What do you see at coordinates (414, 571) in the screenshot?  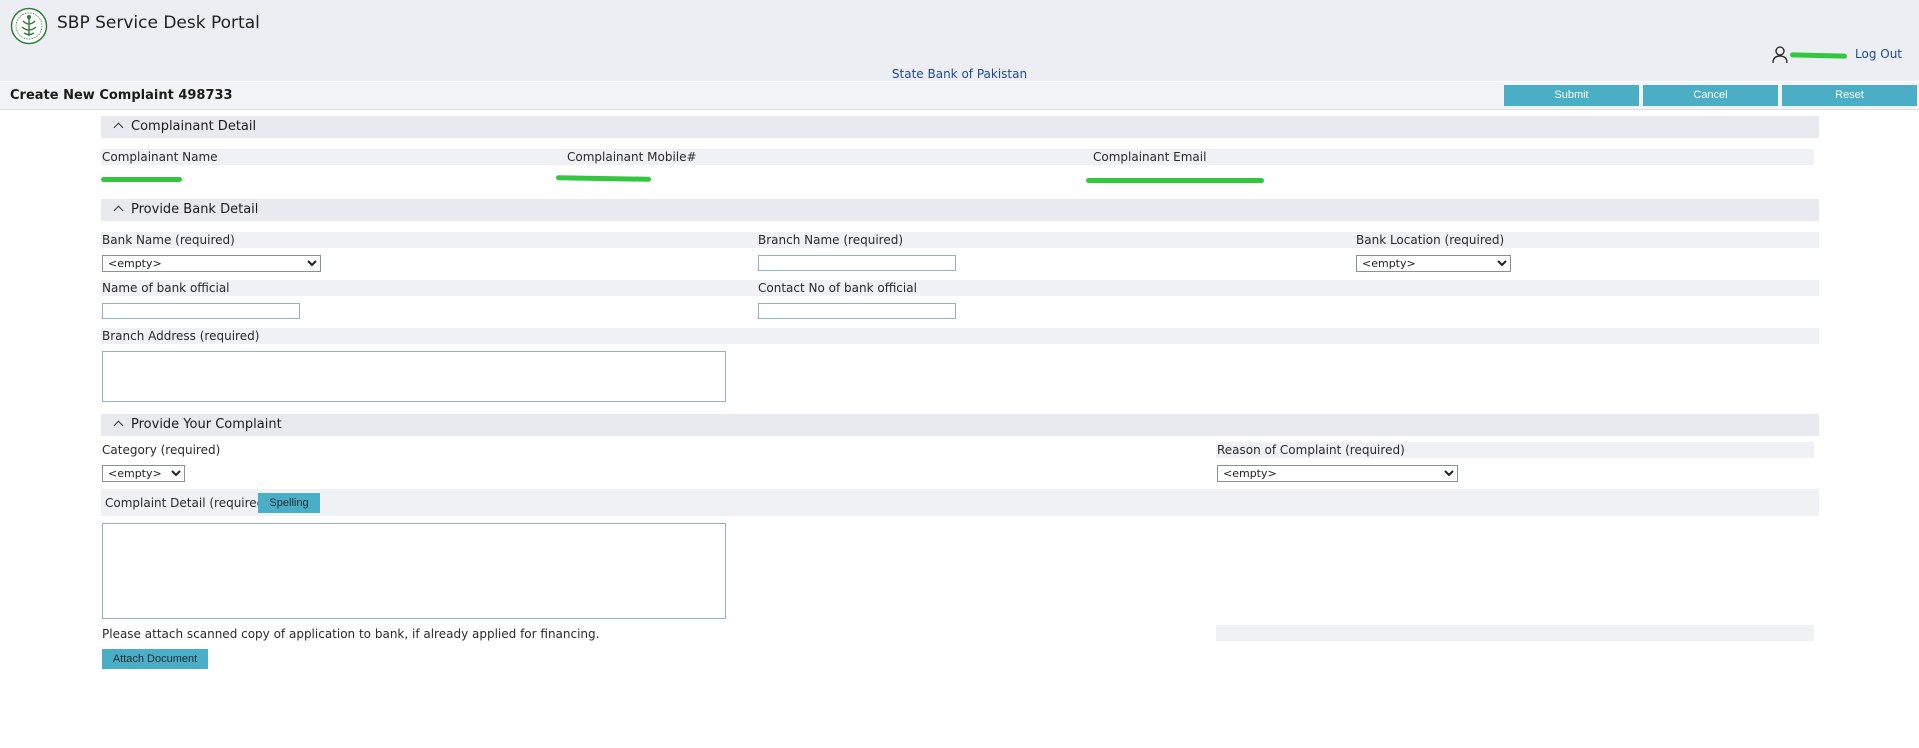 I see `complaint-detail-textarea` at bounding box center [414, 571].